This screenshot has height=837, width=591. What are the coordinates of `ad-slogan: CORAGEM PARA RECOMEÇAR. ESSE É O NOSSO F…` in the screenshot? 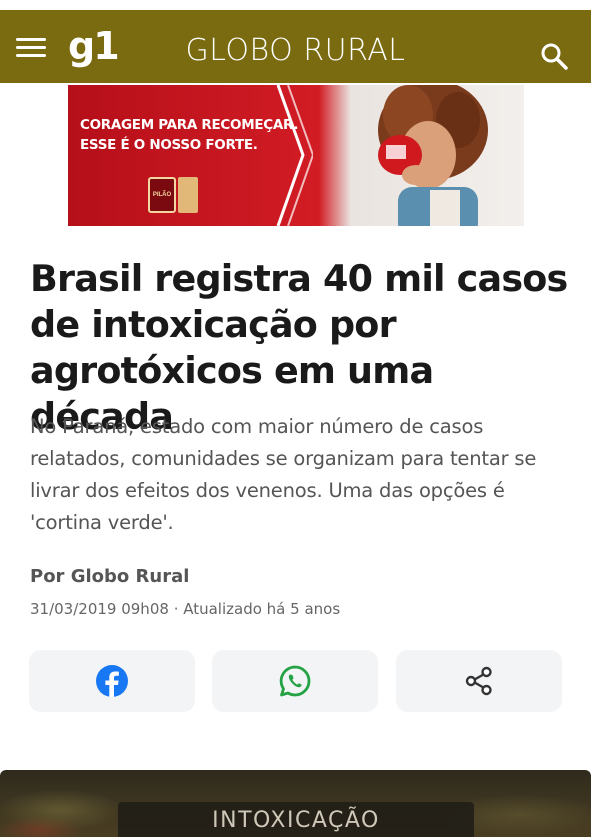 It's located at (189, 135).